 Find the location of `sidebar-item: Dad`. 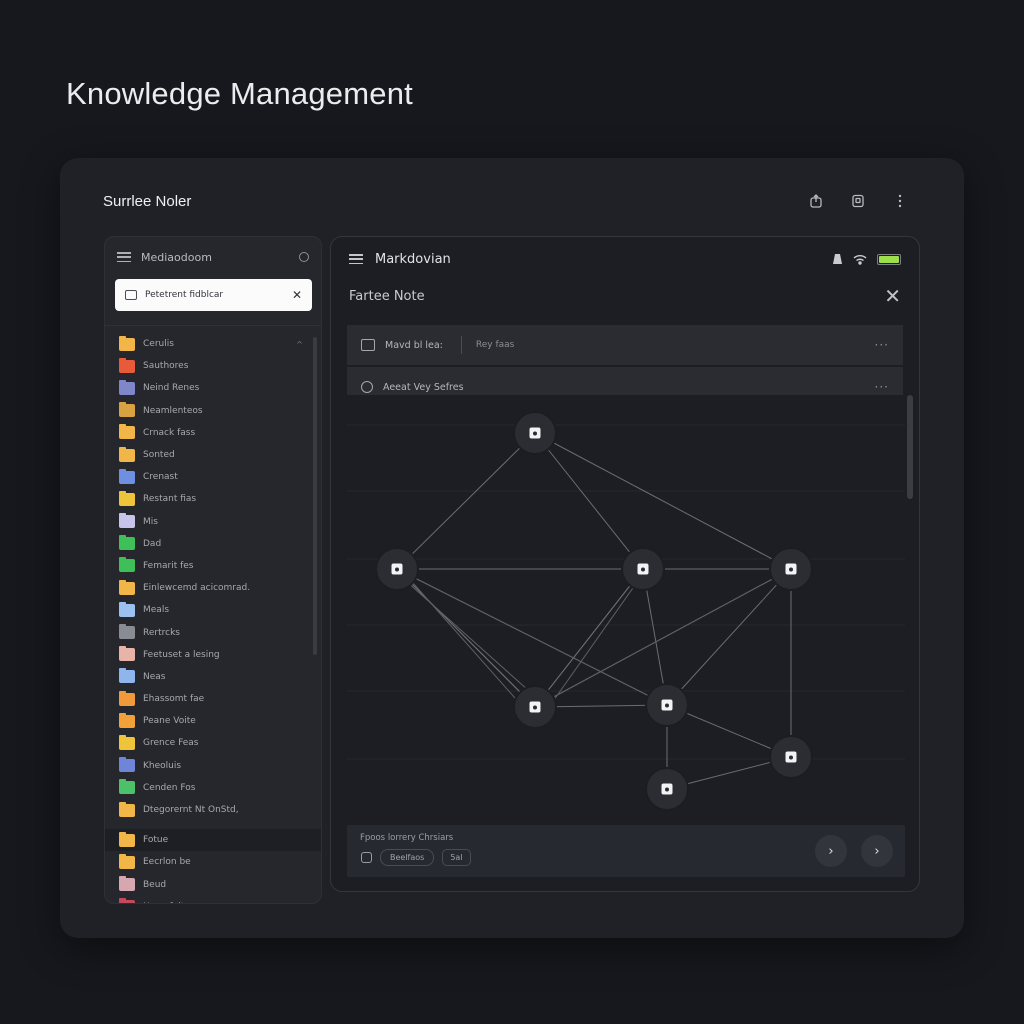

sidebar-item: Dad is located at coordinates (213, 544).